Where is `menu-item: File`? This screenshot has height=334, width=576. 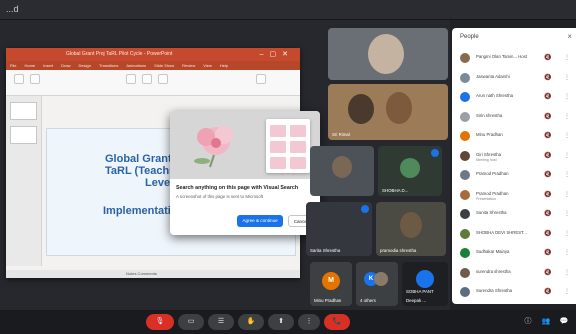 menu-item: File is located at coordinates (13, 65).